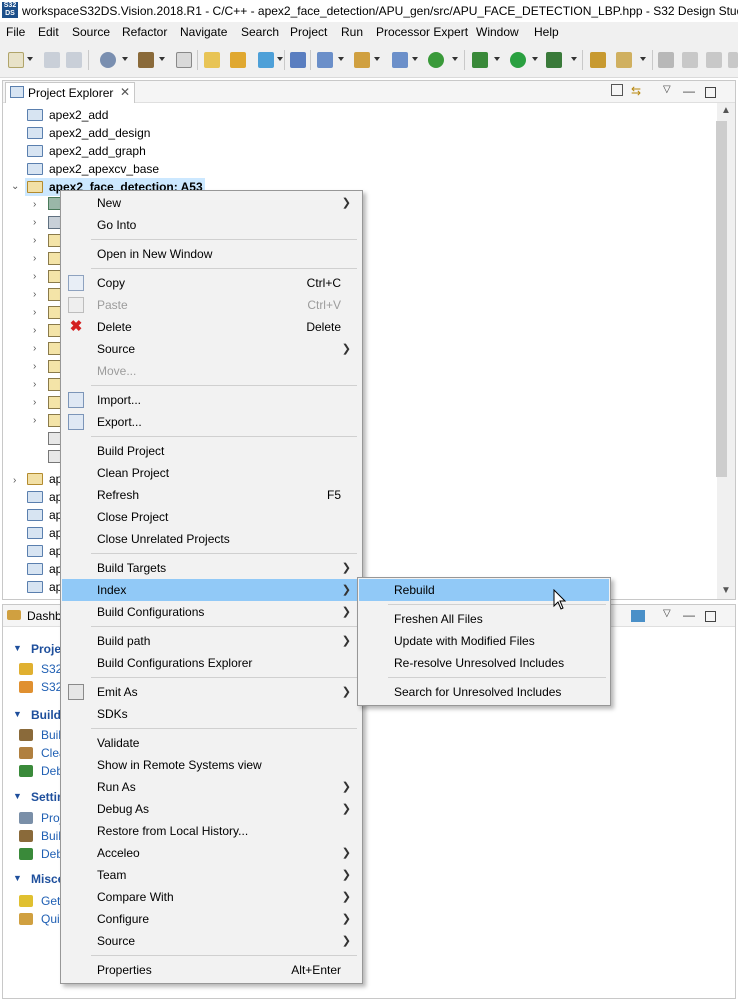 This screenshot has width=738, height=999. What do you see at coordinates (146, 60) in the screenshot?
I see `build-hammer-icon` at bounding box center [146, 60].